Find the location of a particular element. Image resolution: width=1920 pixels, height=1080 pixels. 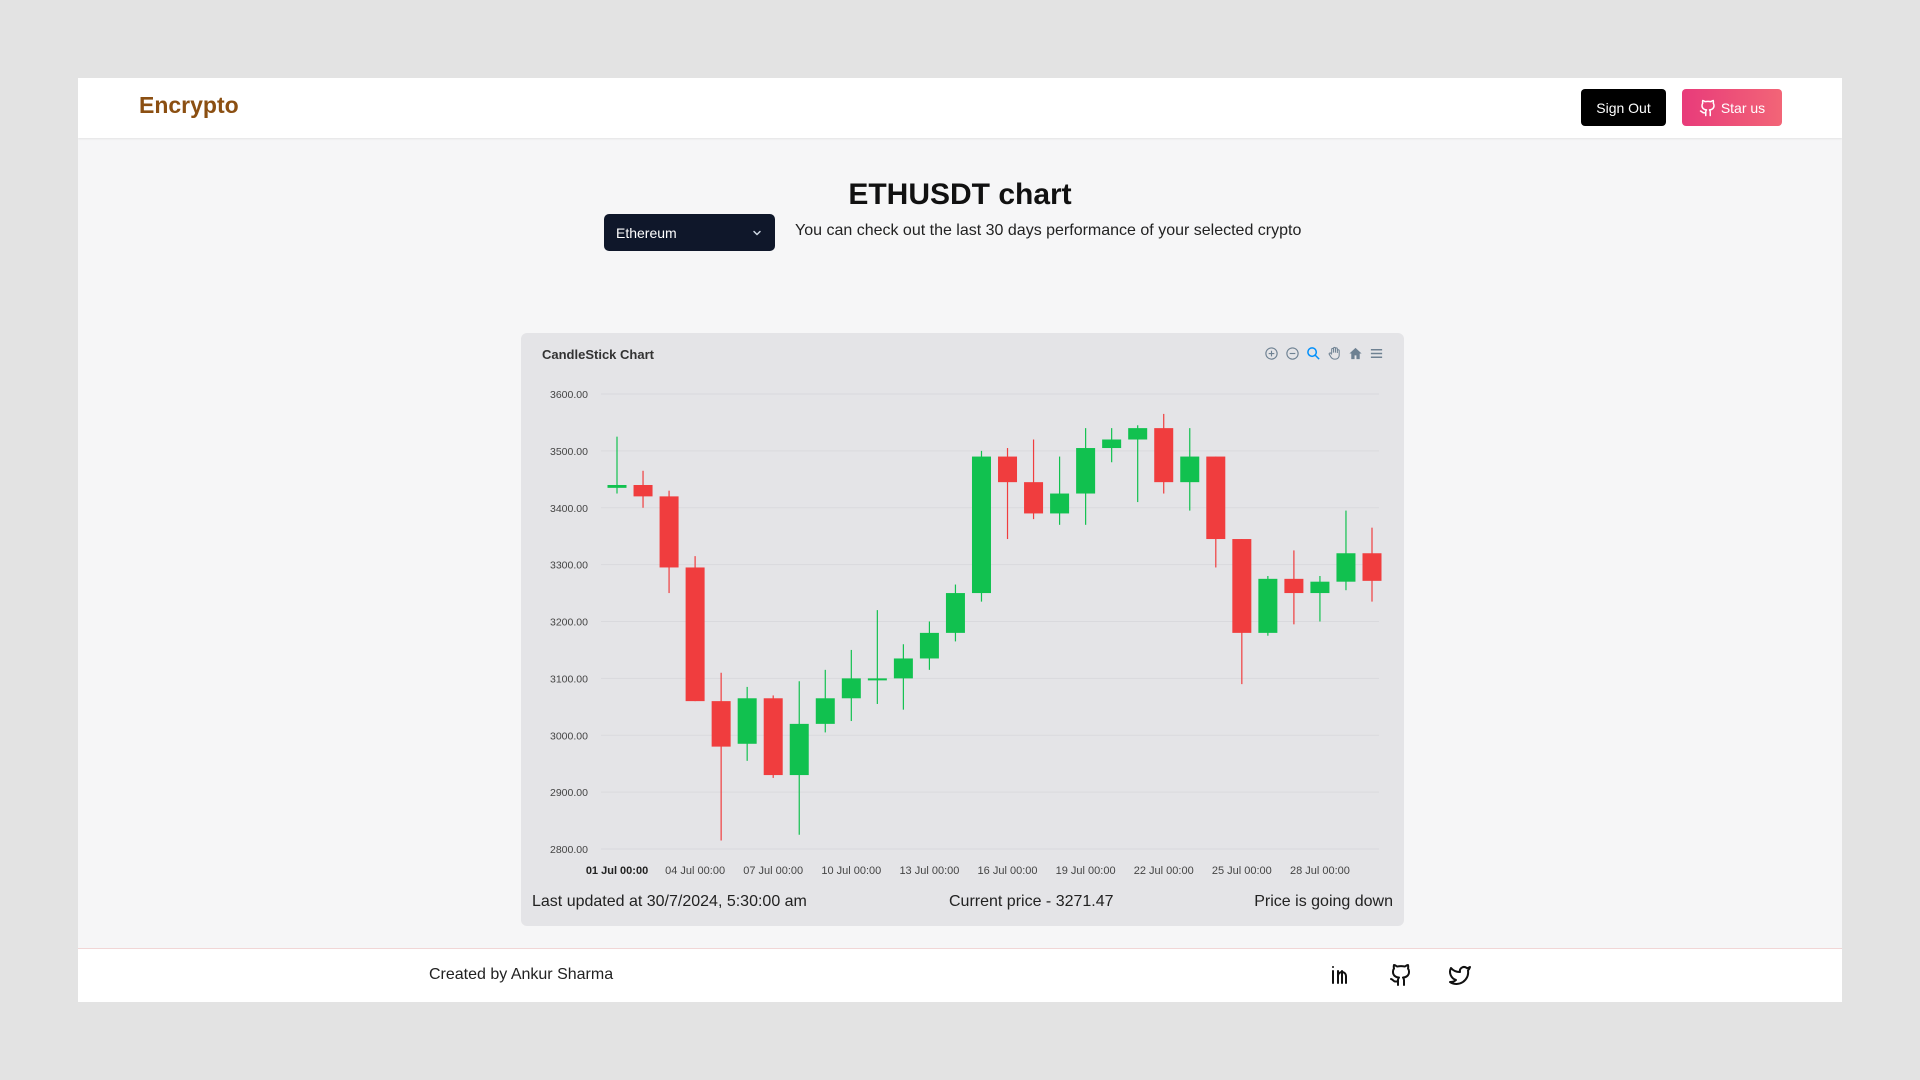

zoom-in-icon is located at coordinates (1271, 353).